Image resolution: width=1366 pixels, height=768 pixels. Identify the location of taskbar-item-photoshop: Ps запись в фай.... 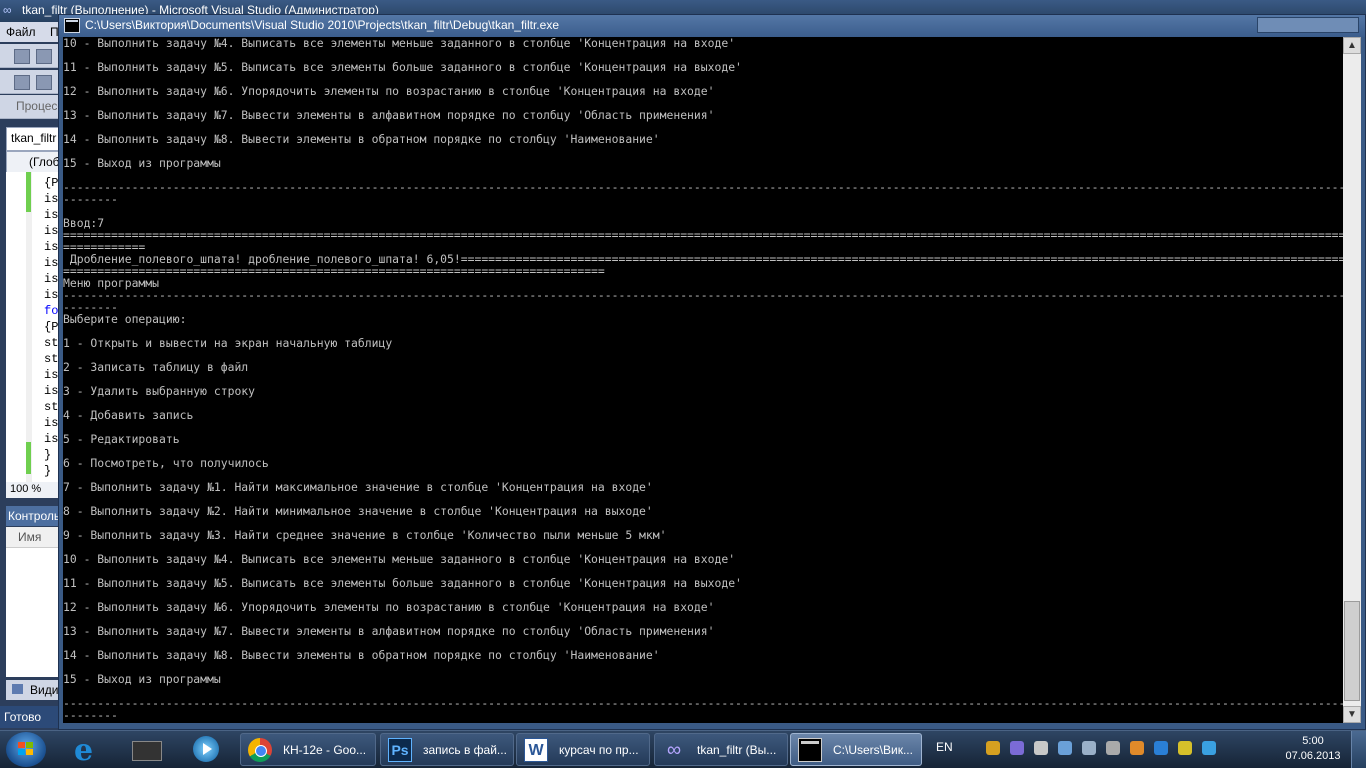
(447, 749).